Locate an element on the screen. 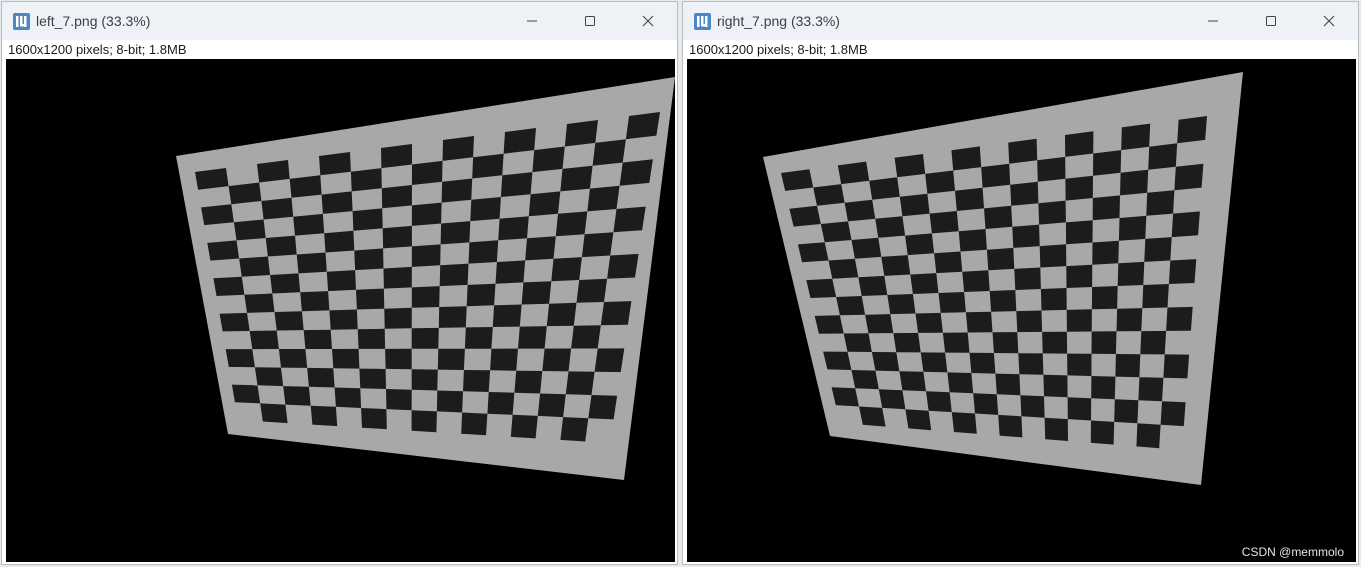  title-bar: right_7.png (33.3%) is located at coordinates (1020, 21).